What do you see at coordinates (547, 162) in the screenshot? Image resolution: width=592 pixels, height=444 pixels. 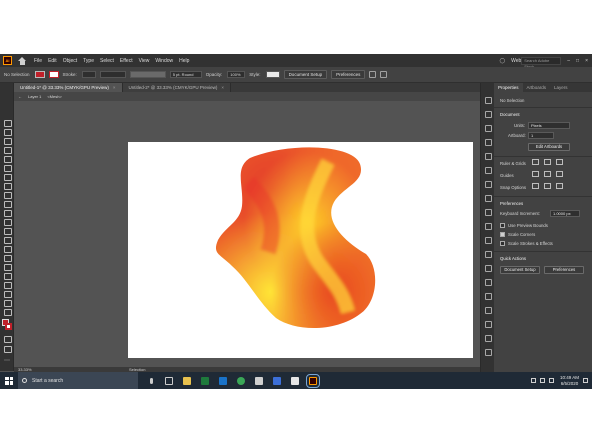 I see `grid-icon` at bounding box center [547, 162].